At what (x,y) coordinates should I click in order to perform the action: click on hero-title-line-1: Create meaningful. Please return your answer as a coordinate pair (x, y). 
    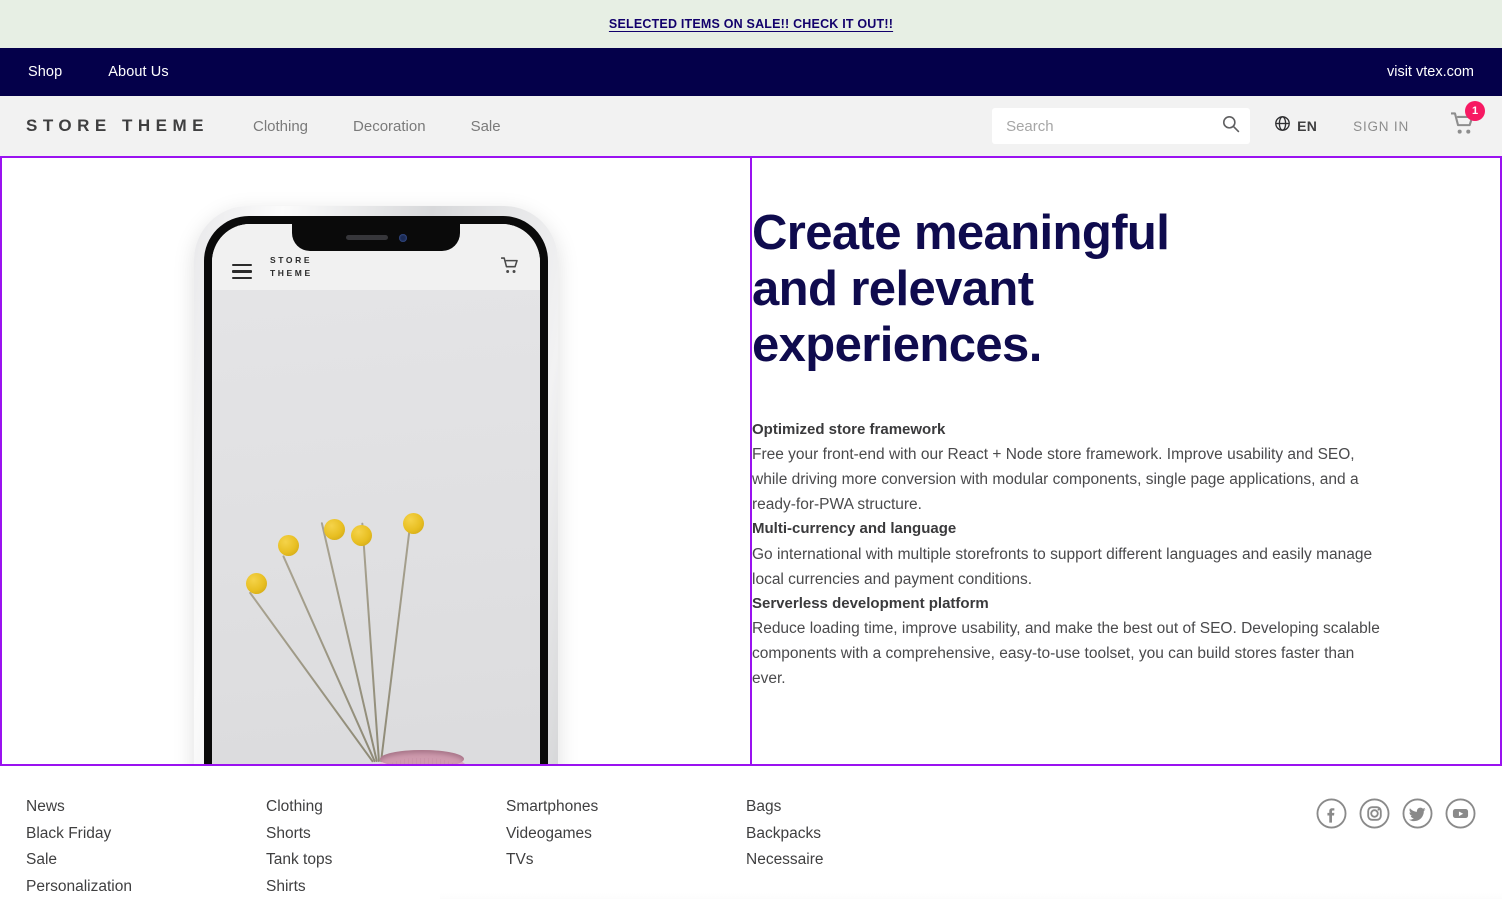
    Looking at the image, I should click on (961, 233).